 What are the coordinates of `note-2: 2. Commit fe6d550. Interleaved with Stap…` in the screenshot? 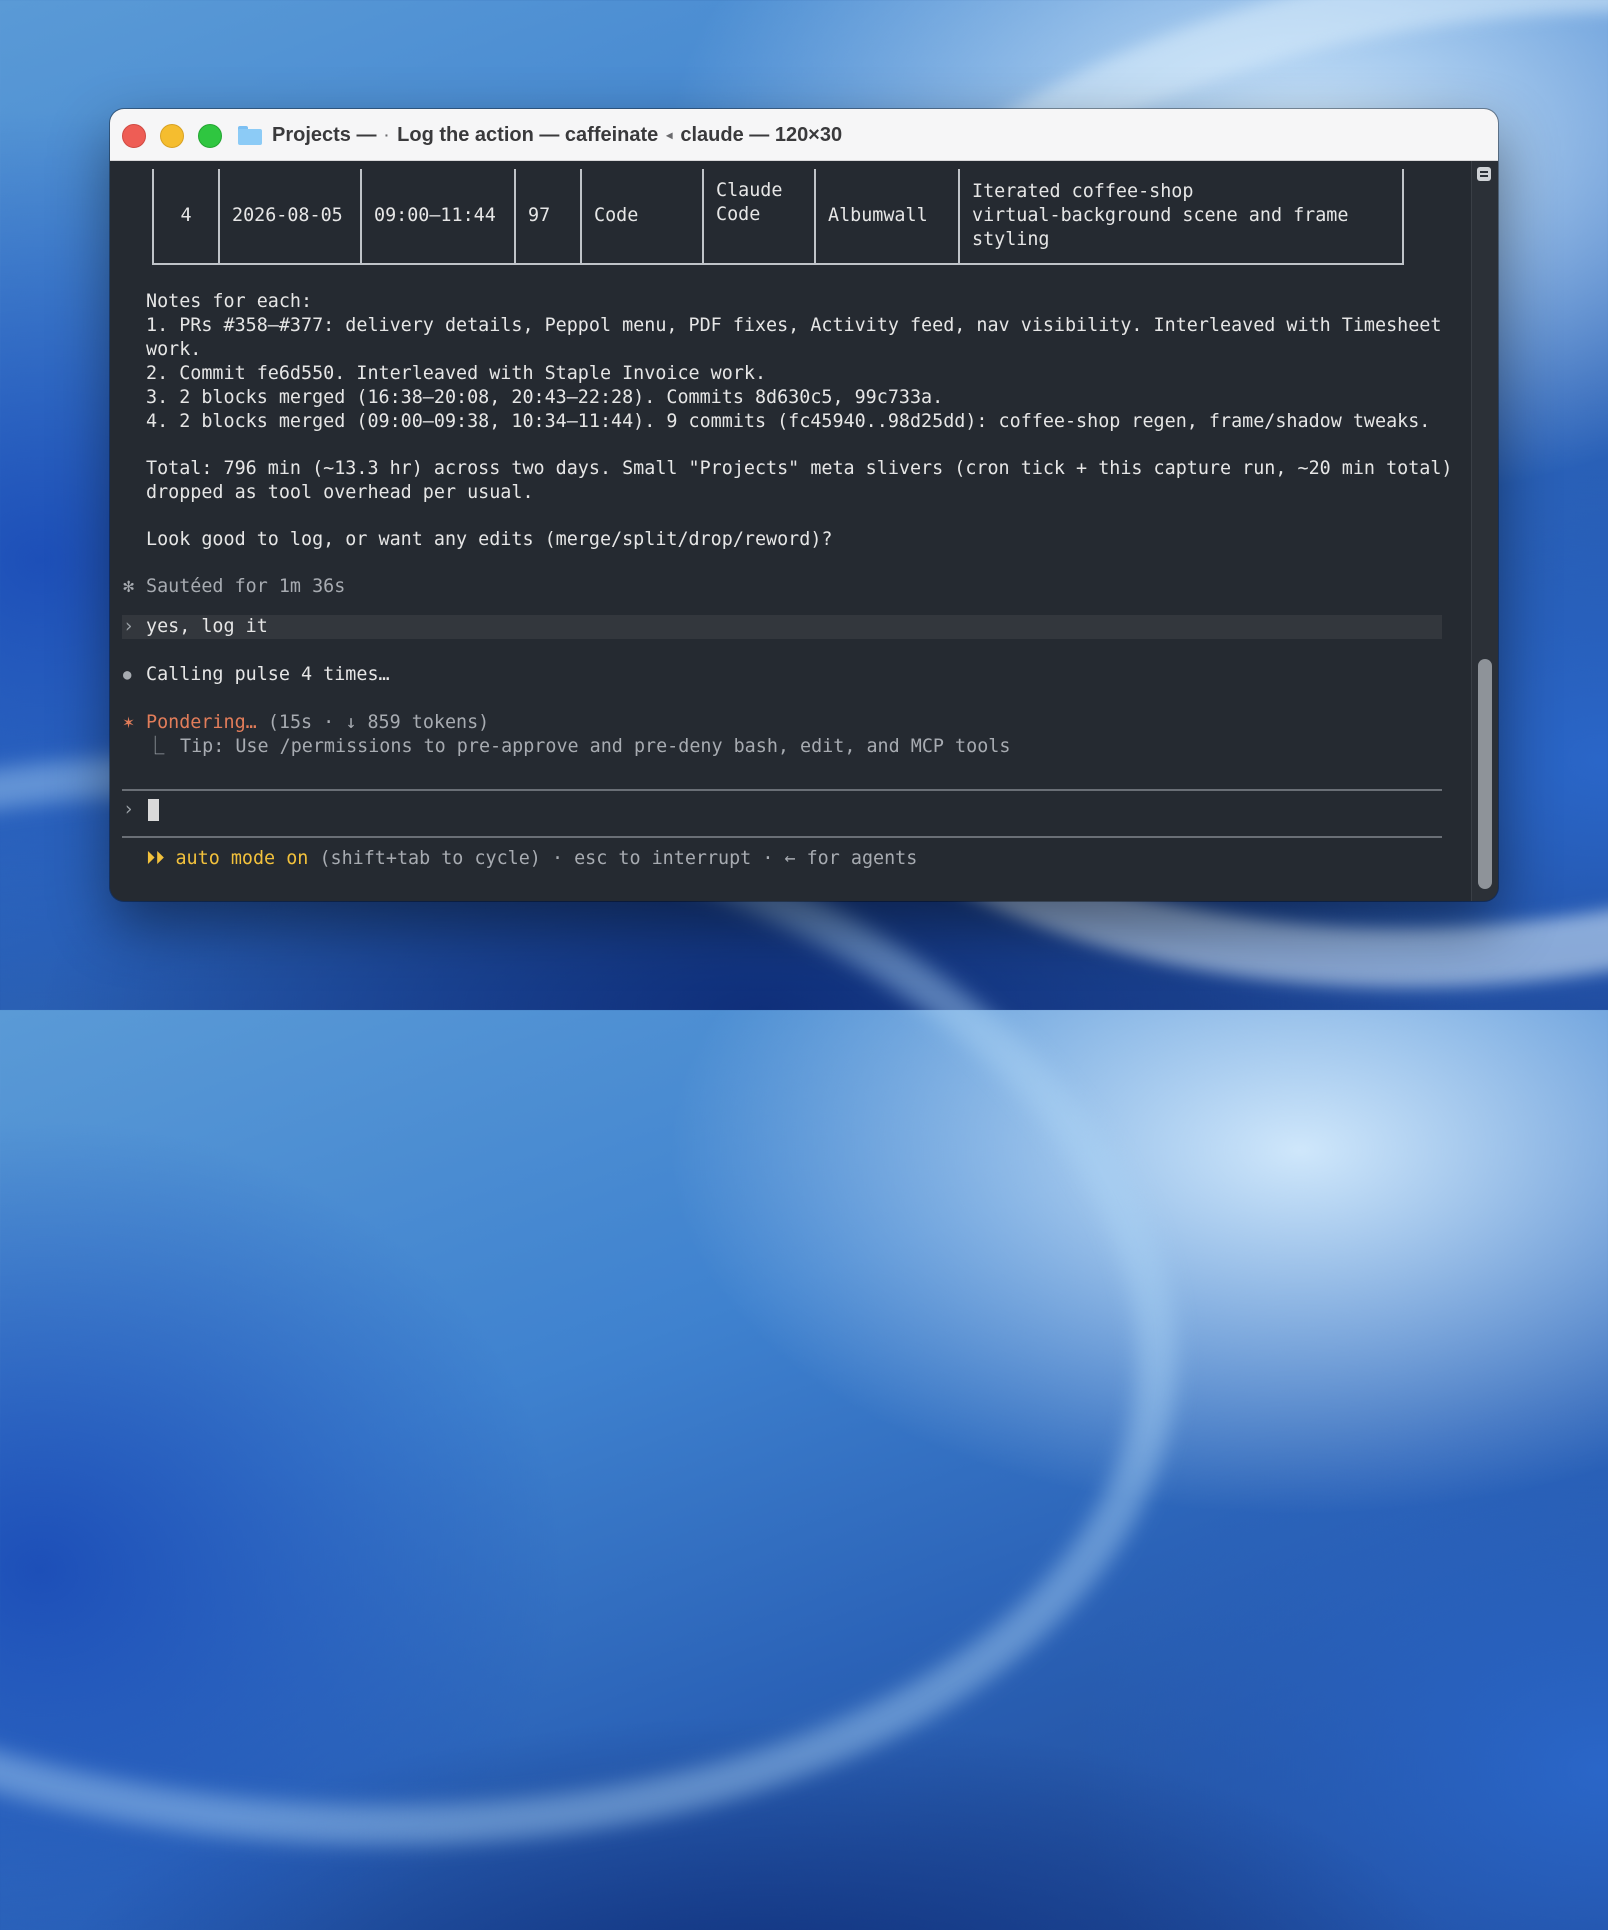 It's located at (456, 373).